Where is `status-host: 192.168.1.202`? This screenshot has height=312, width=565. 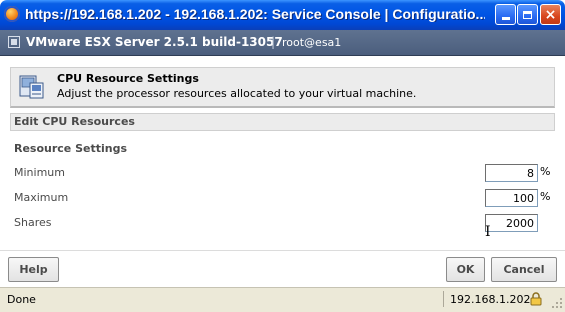
status-host: 192.168.1.202 is located at coordinates (490, 299).